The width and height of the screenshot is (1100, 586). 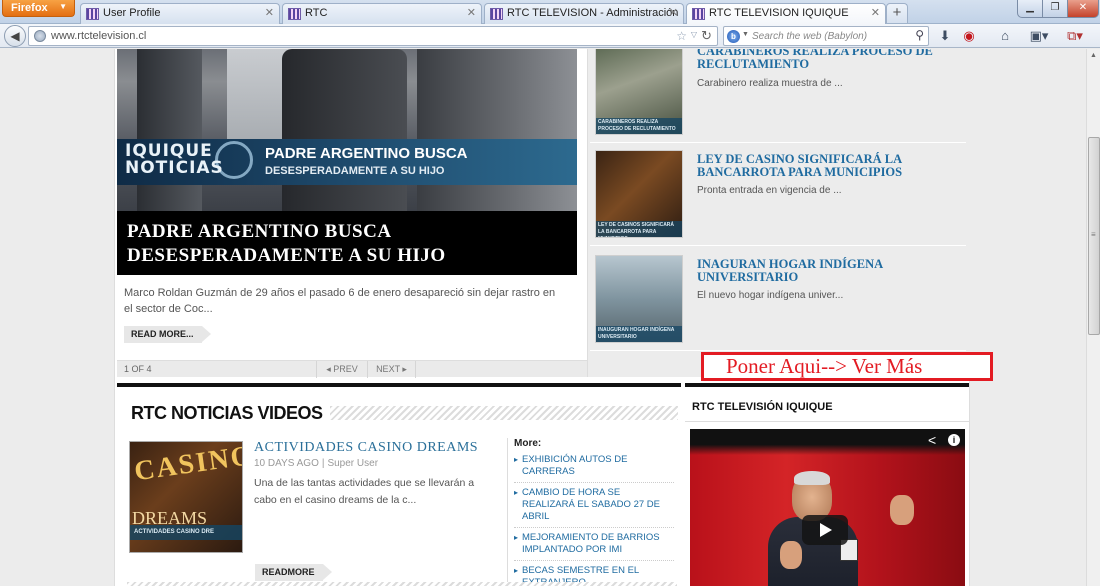 I want to click on thumbnail-caption: ACTIVIDADES CASINO DRE, so click(x=186, y=532).